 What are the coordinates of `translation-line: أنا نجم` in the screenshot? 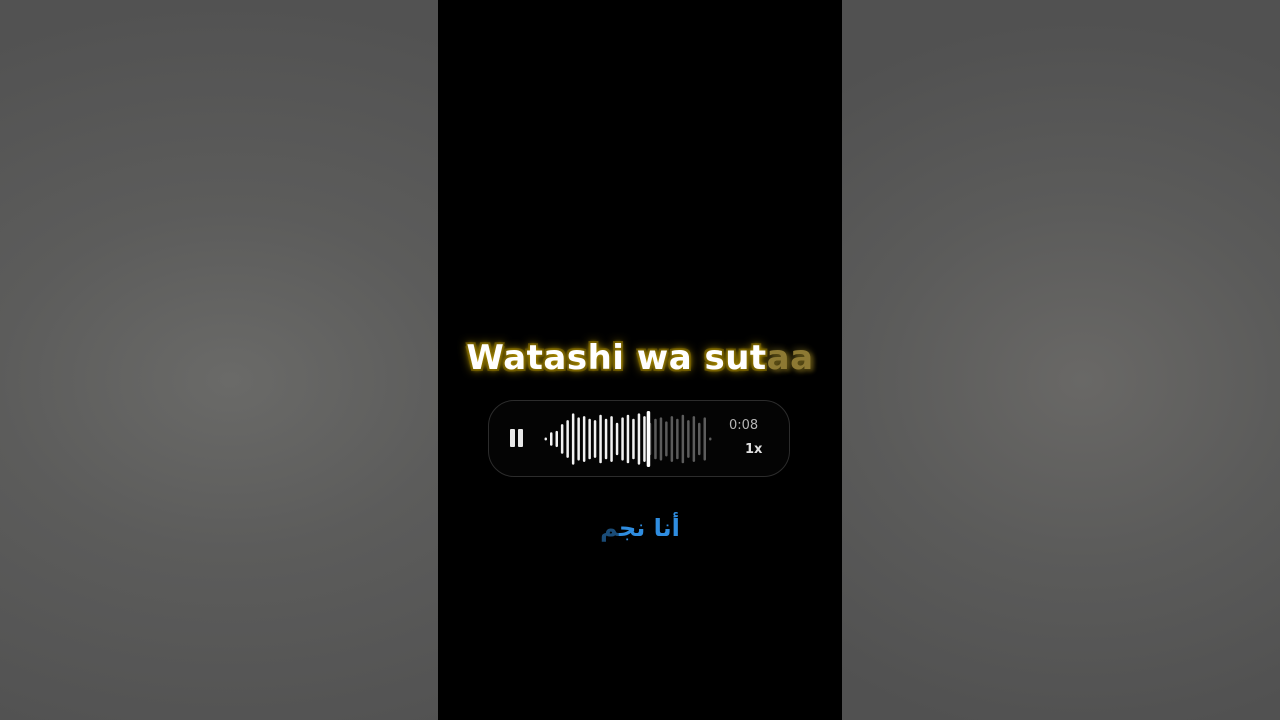 It's located at (640, 528).